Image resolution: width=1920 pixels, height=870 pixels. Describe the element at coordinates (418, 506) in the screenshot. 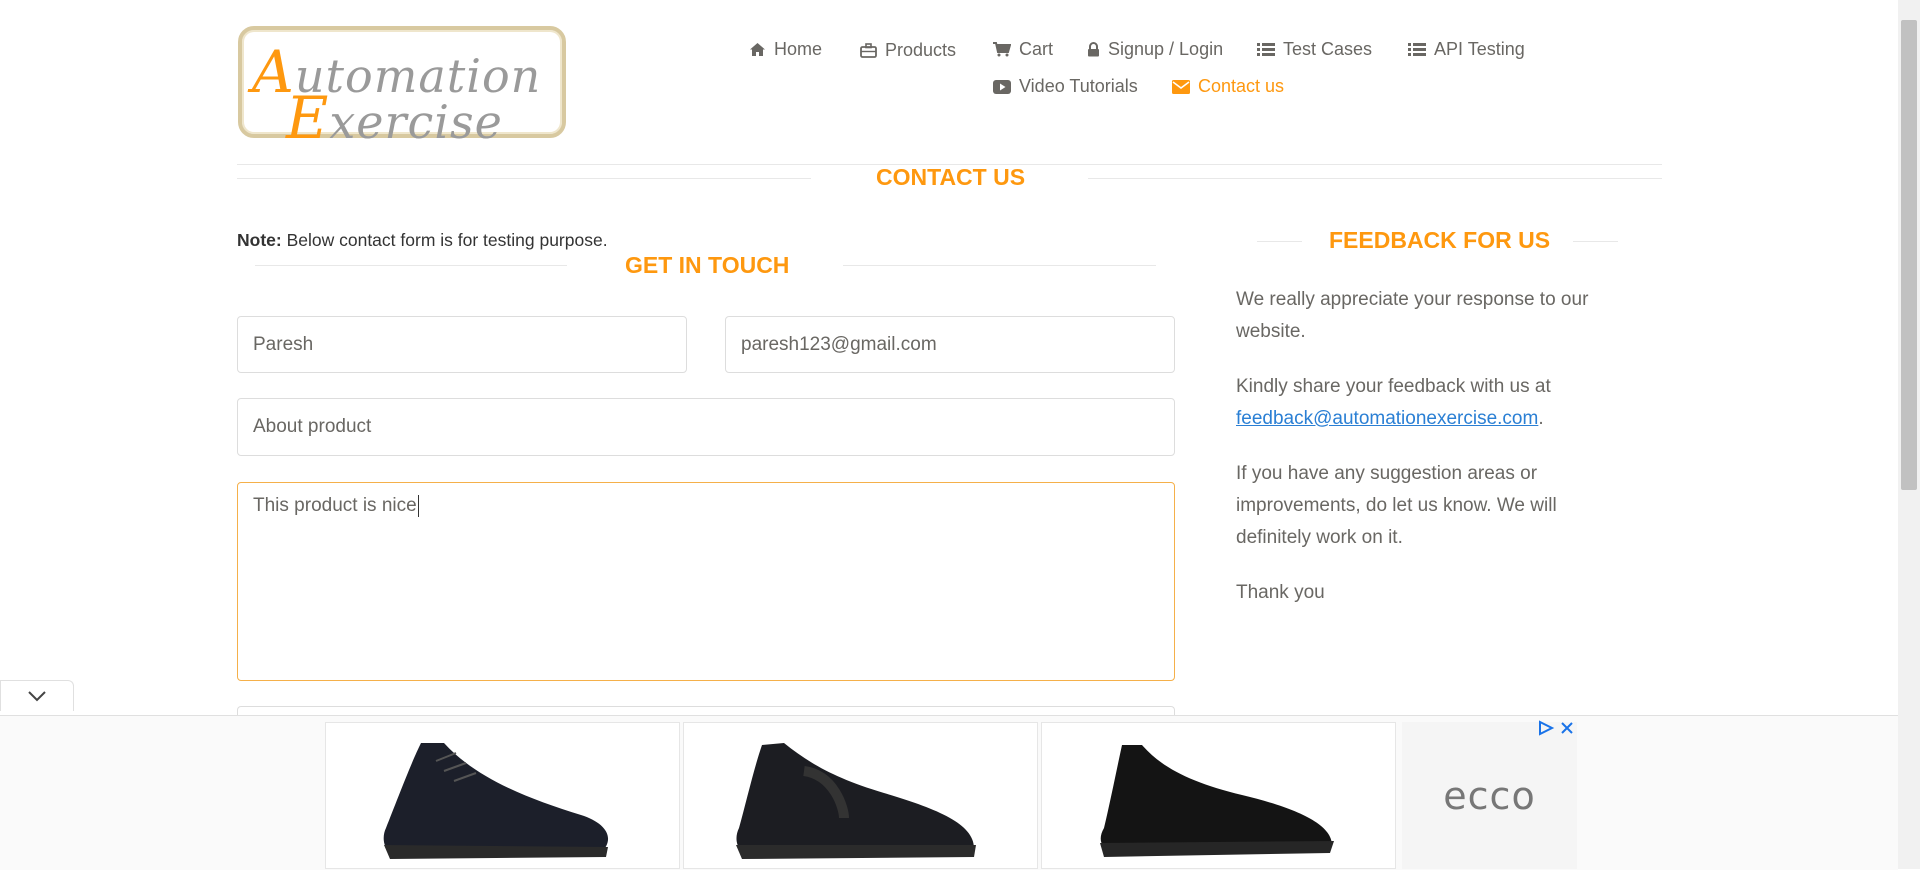

I see `text-caret` at that location.